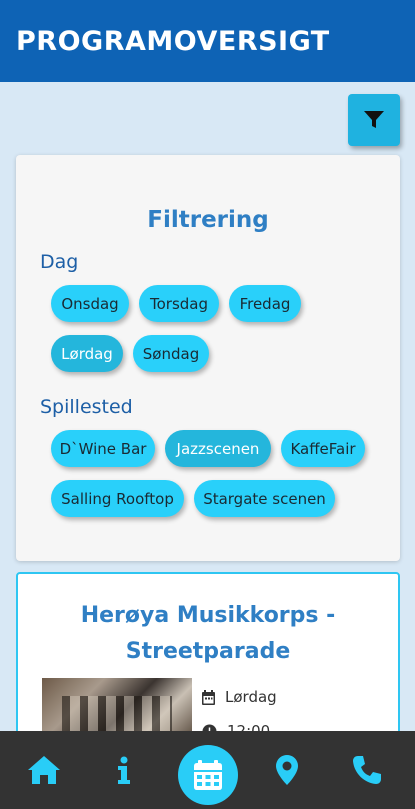 This screenshot has height=809, width=415. I want to click on day-chip-lordag: Lørdag, so click(87, 353).